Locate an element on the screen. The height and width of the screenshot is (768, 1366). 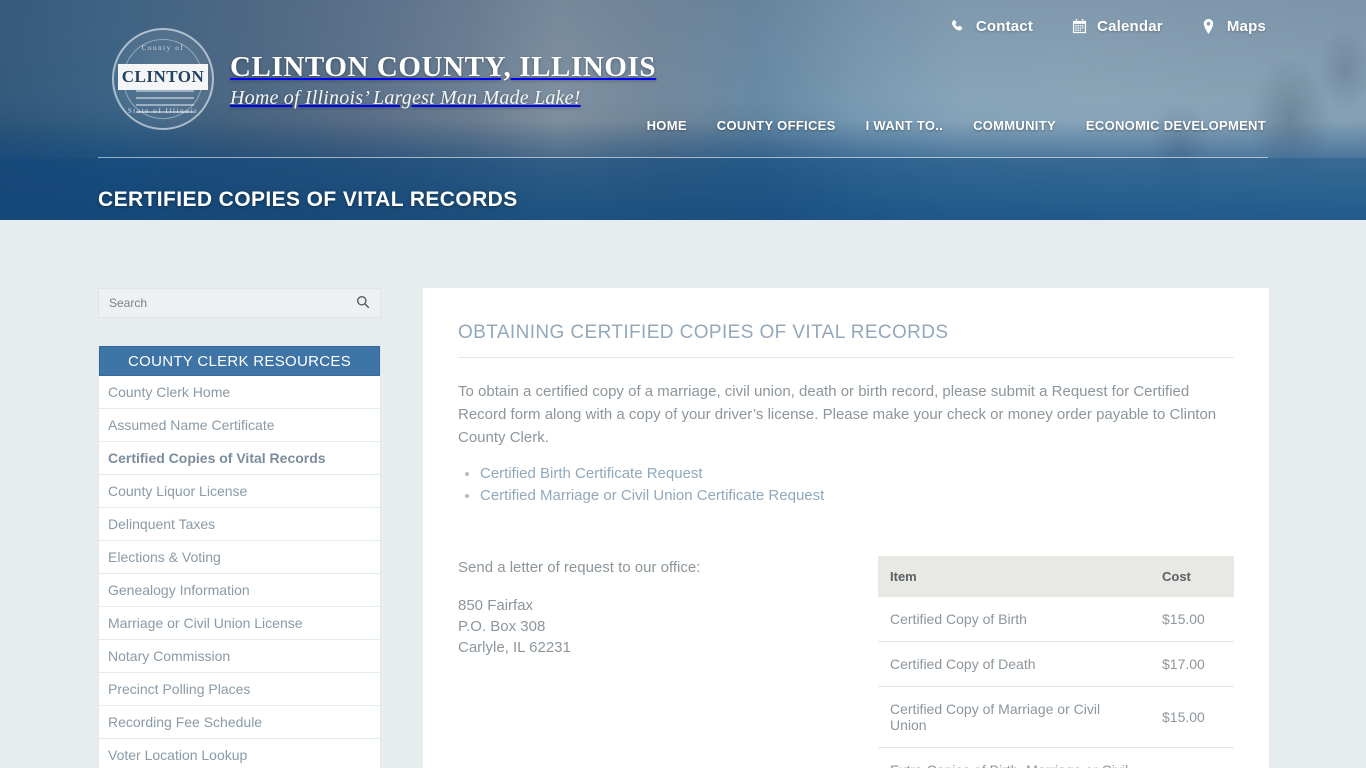
utility-link-calendar: Calendar is located at coordinates (1117, 26).